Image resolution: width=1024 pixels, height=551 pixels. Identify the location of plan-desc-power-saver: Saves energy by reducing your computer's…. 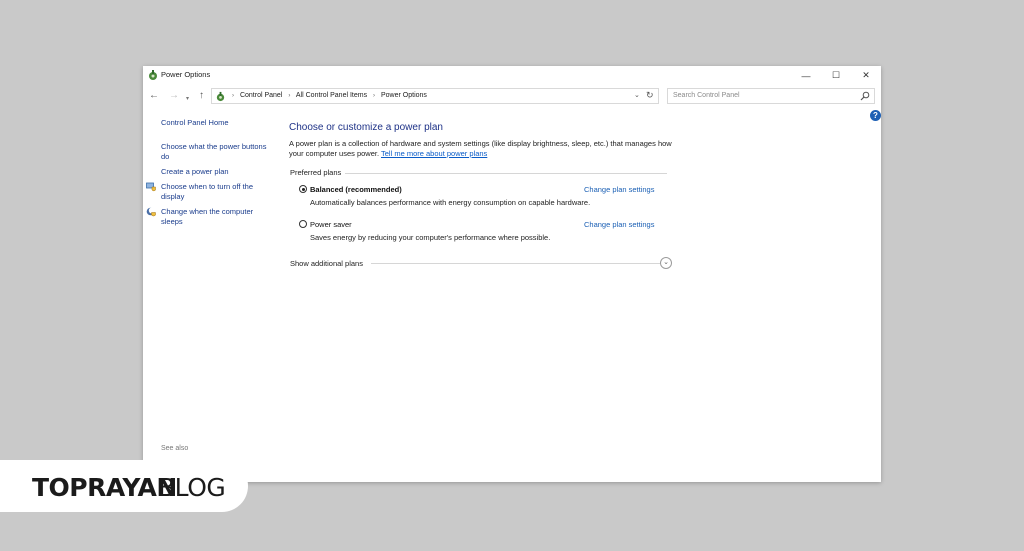
(430, 237).